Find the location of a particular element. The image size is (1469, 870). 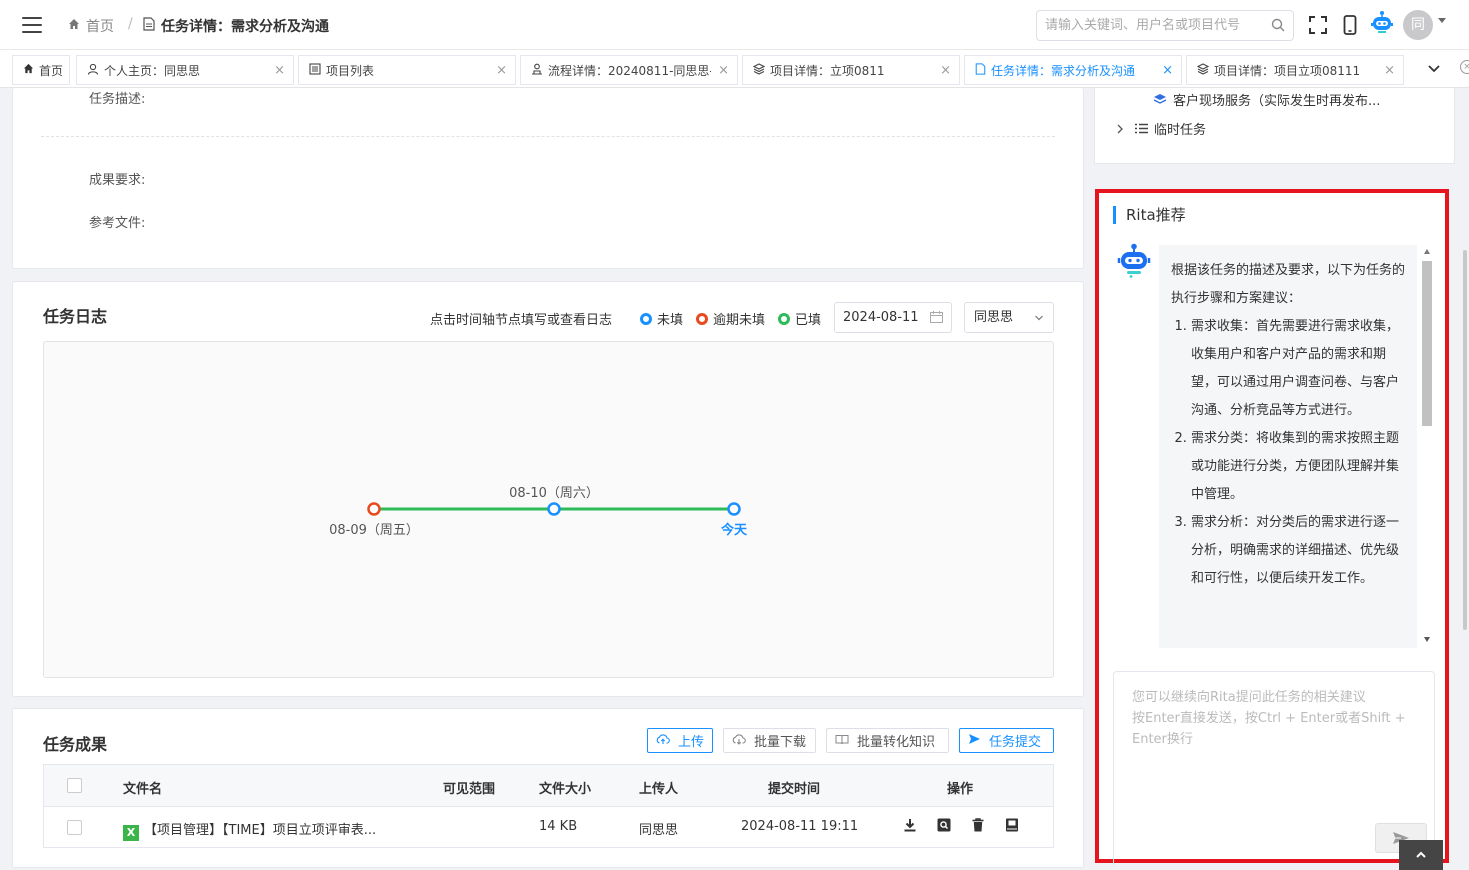

tree-item-temp-tasks: 临时任务 is located at coordinates (1160, 128).